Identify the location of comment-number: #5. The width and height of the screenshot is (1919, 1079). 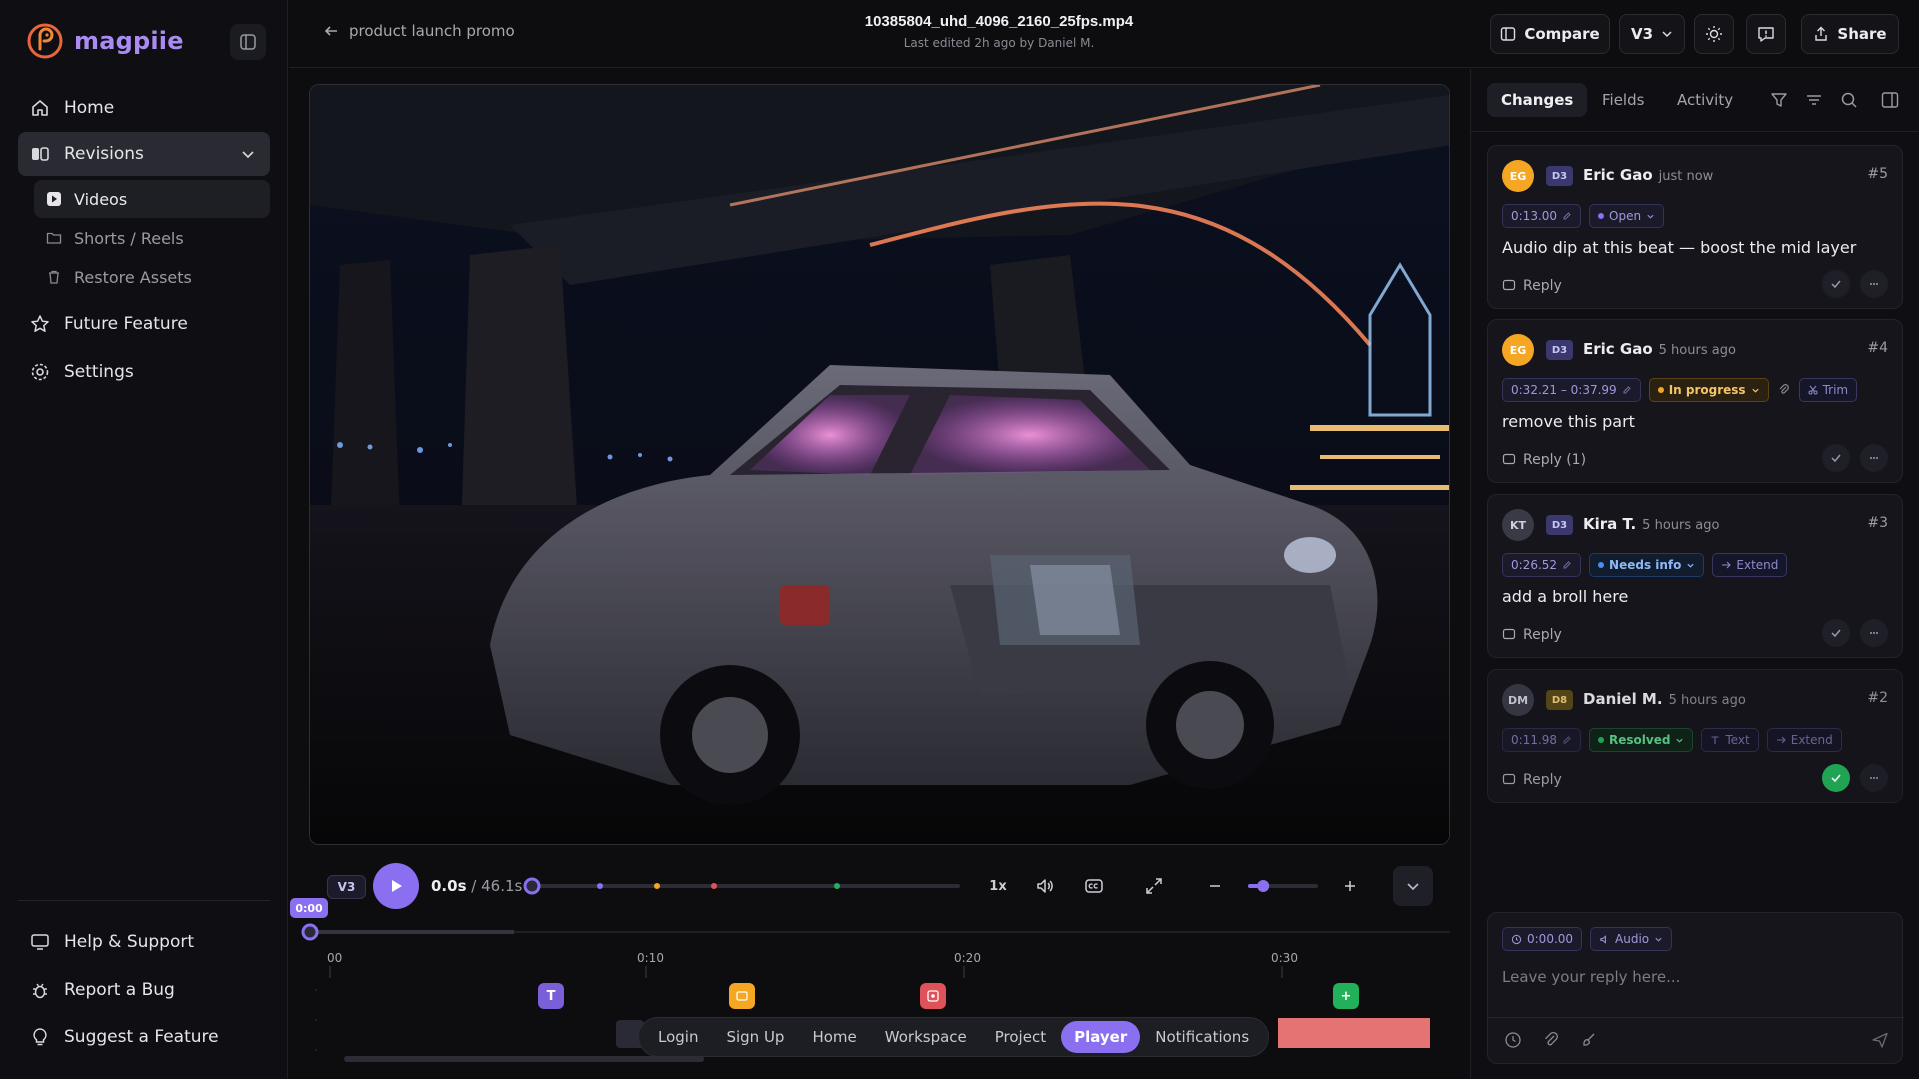
(1877, 174).